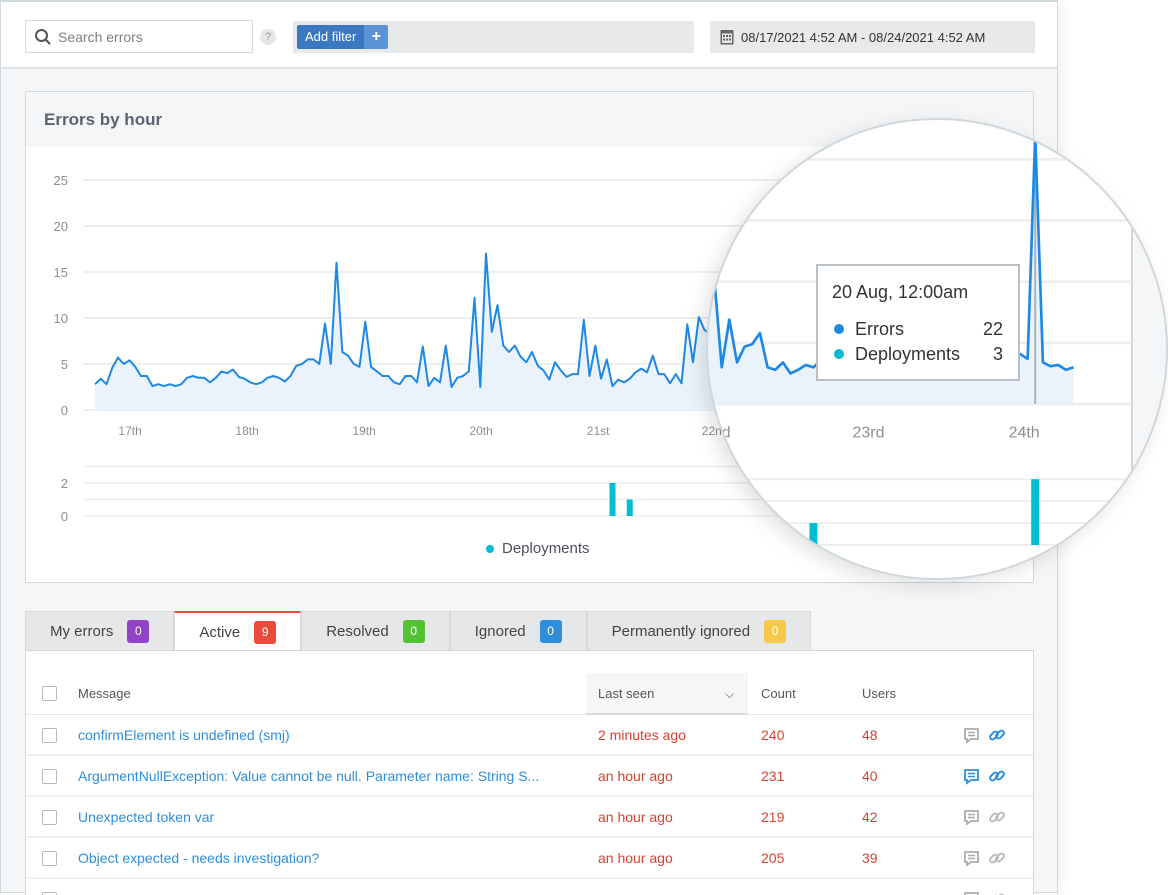 The height and width of the screenshot is (895, 1168). I want to click on column-last-seen: Last seen ⌵, so click(667, 694).